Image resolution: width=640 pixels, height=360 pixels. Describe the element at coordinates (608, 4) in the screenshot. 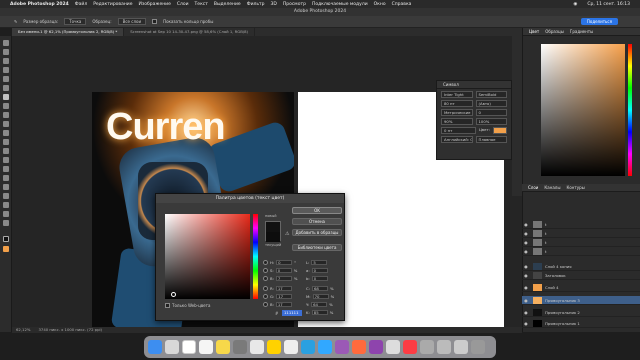

I see `clock: Ср, 11 сент. 16:13` at that location.